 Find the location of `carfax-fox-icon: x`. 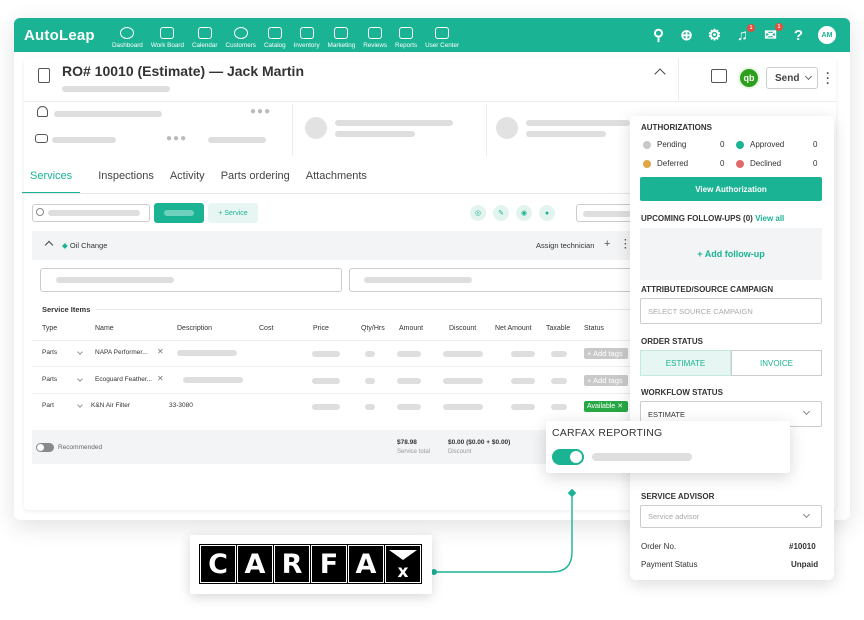

carfax-fox-icon: x is located at coordinates (403, 564).